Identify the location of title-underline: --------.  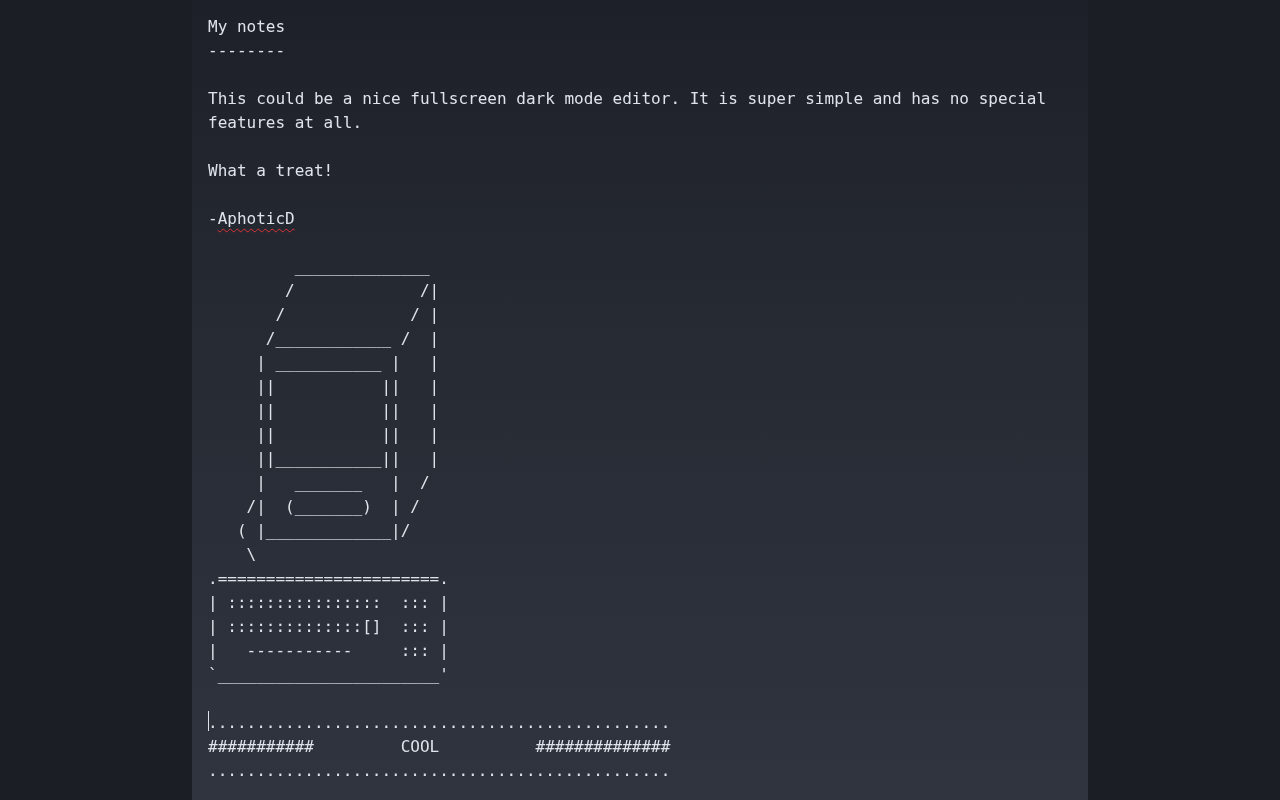
(247, 51).